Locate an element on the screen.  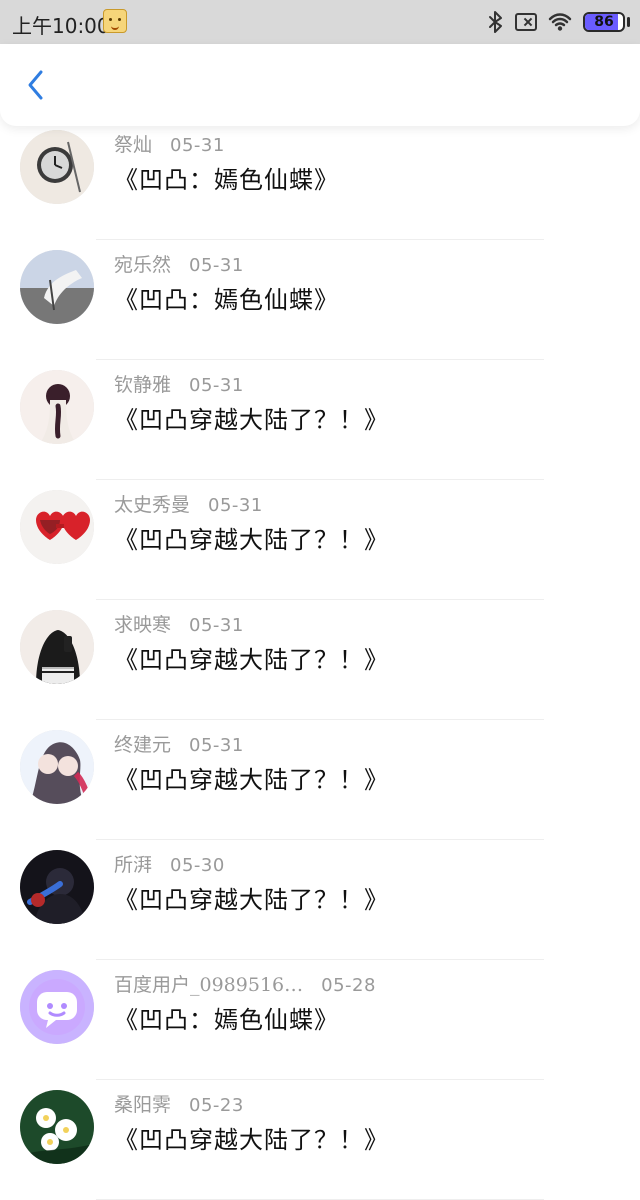
status-bar: 上午10:00 86 is located at coordinates (320, 22).